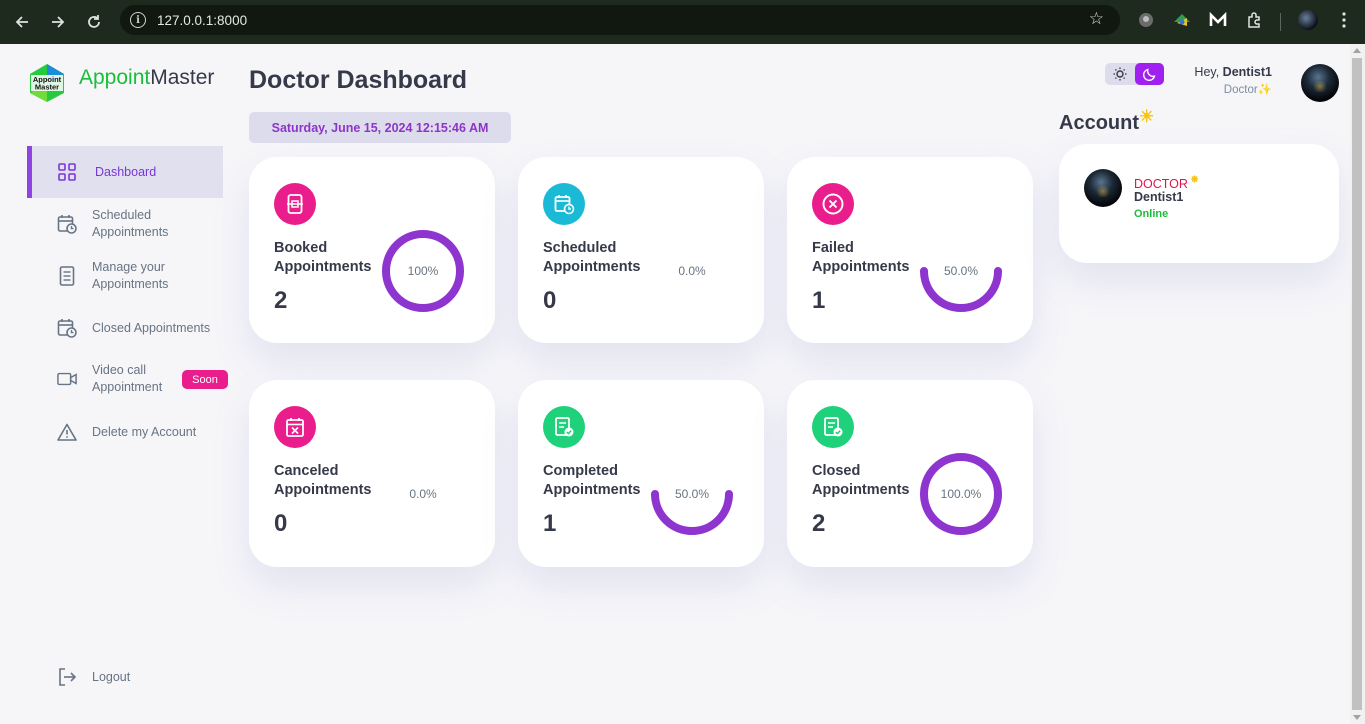 This screenshot has height=724, width=1365. What do you see at coordinates (861, 480) in the screenshot?
I see `card-title: Closed Appointments` at bounding box center [861, 480].